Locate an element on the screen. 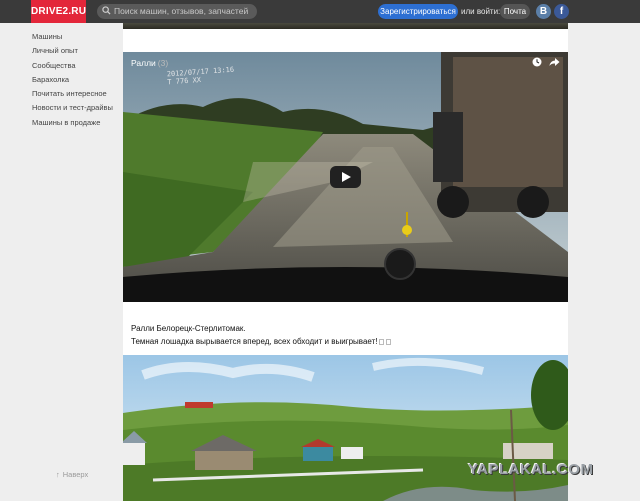  sidebar-item-communities: Сообщества is located at coordinates (77, 66).